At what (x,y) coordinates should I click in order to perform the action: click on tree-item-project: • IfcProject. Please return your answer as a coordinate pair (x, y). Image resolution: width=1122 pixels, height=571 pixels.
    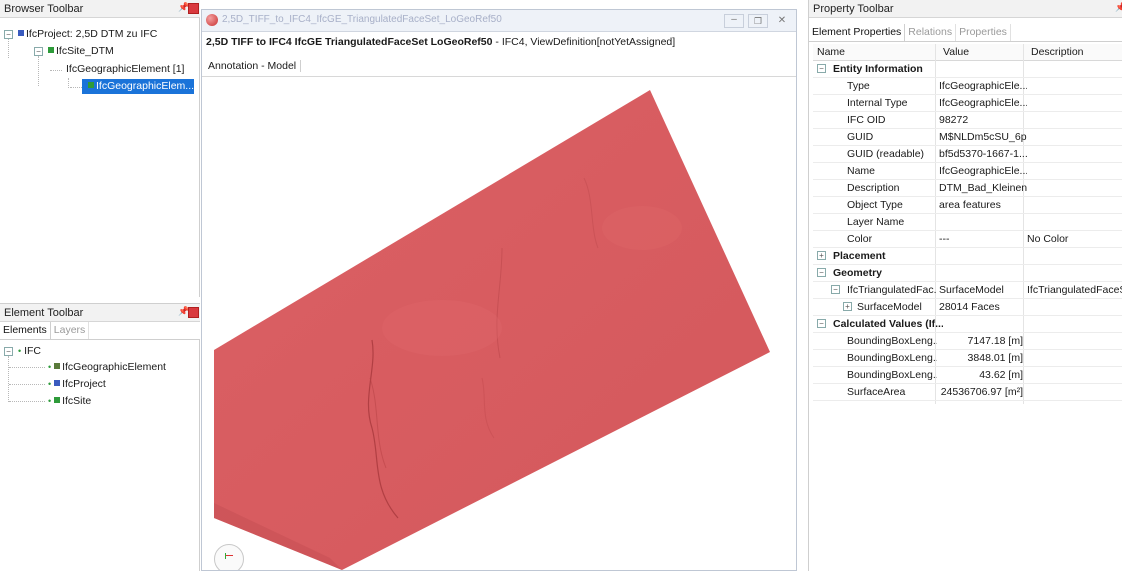
    Looking at the image, I should click on (77, 384).